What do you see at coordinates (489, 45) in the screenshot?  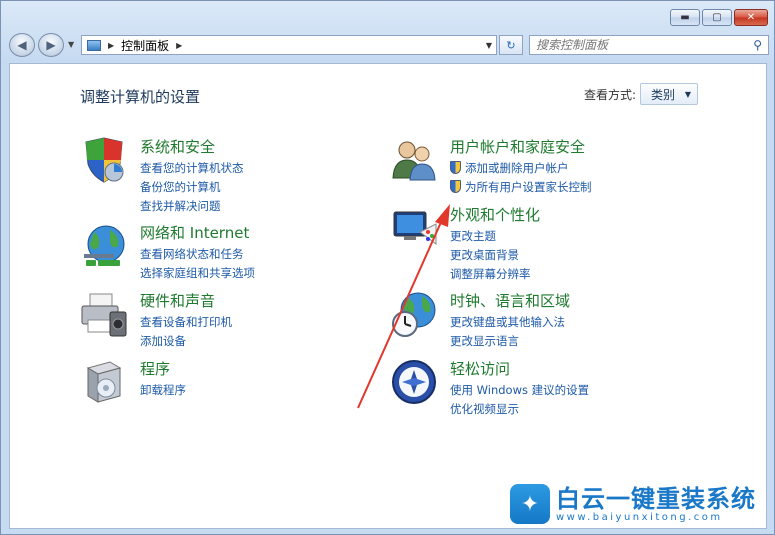 I see `address-history-dropdown-icon: ▼` at bounding box center [489, 45].